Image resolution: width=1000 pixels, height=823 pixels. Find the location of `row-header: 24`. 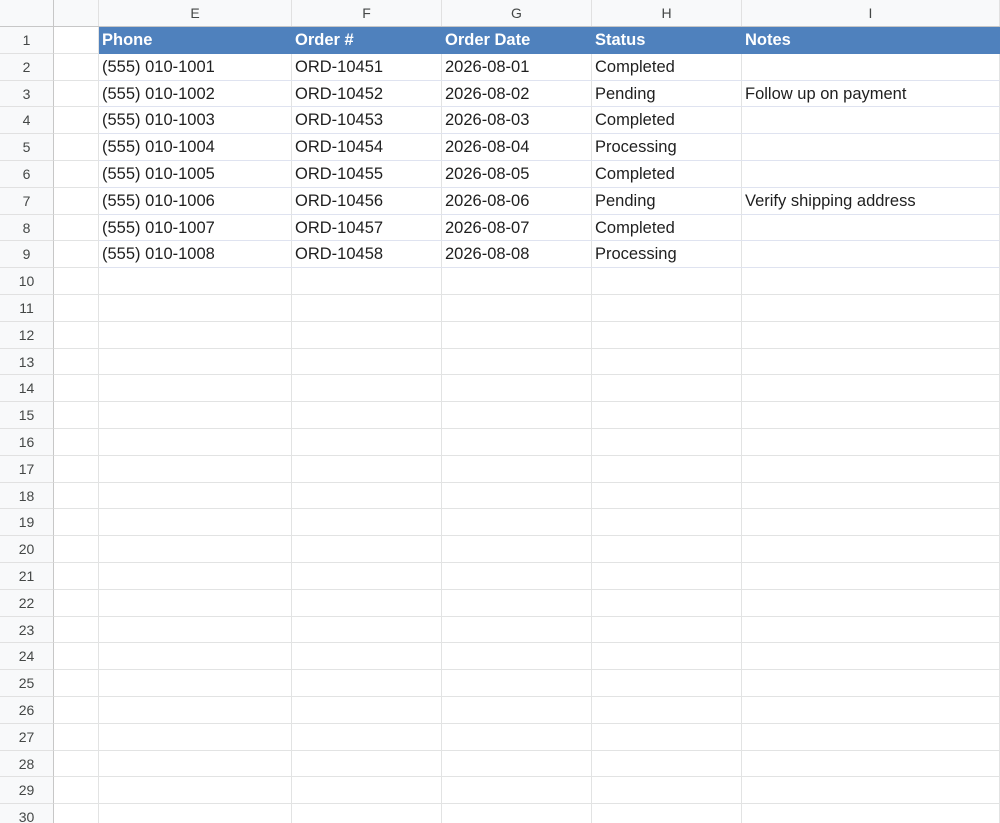

row-header: 24 is located at coordinates (27, 657).